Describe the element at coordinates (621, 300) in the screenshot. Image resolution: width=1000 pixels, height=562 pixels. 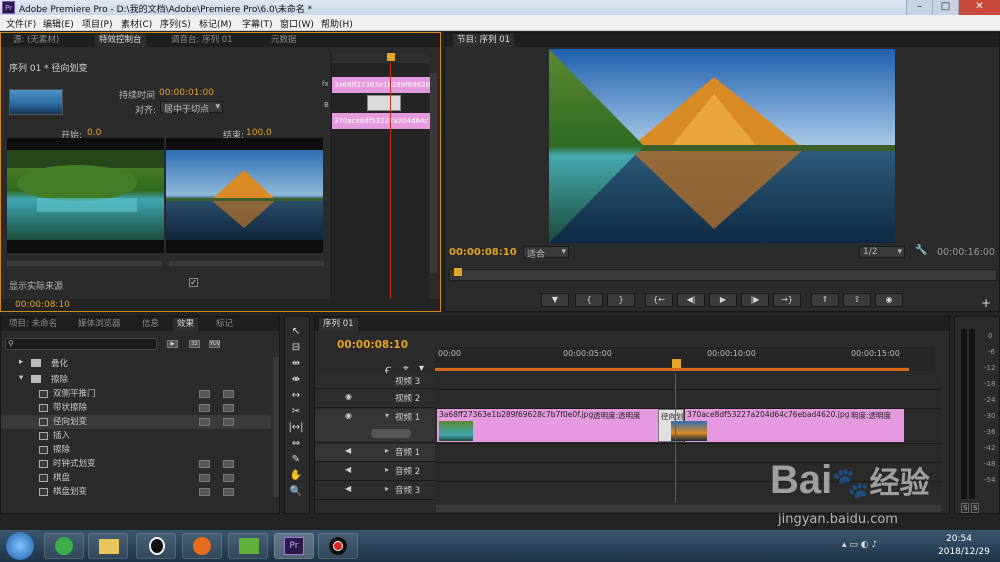
I see `out-point-button: }` at that location.